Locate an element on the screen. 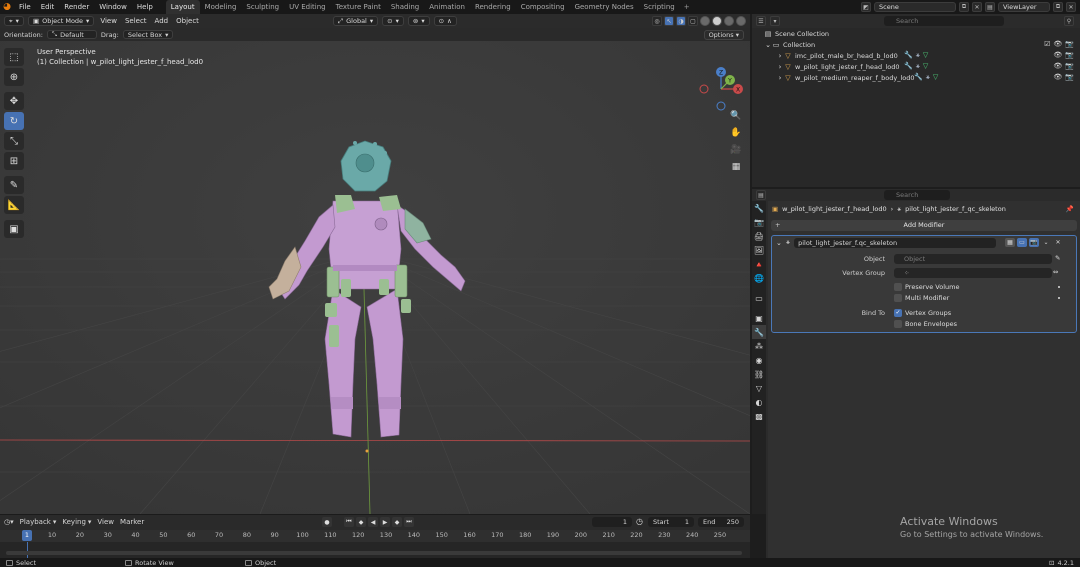  view-layer-field: ViewLayer is located at coordinates (1024, 7).